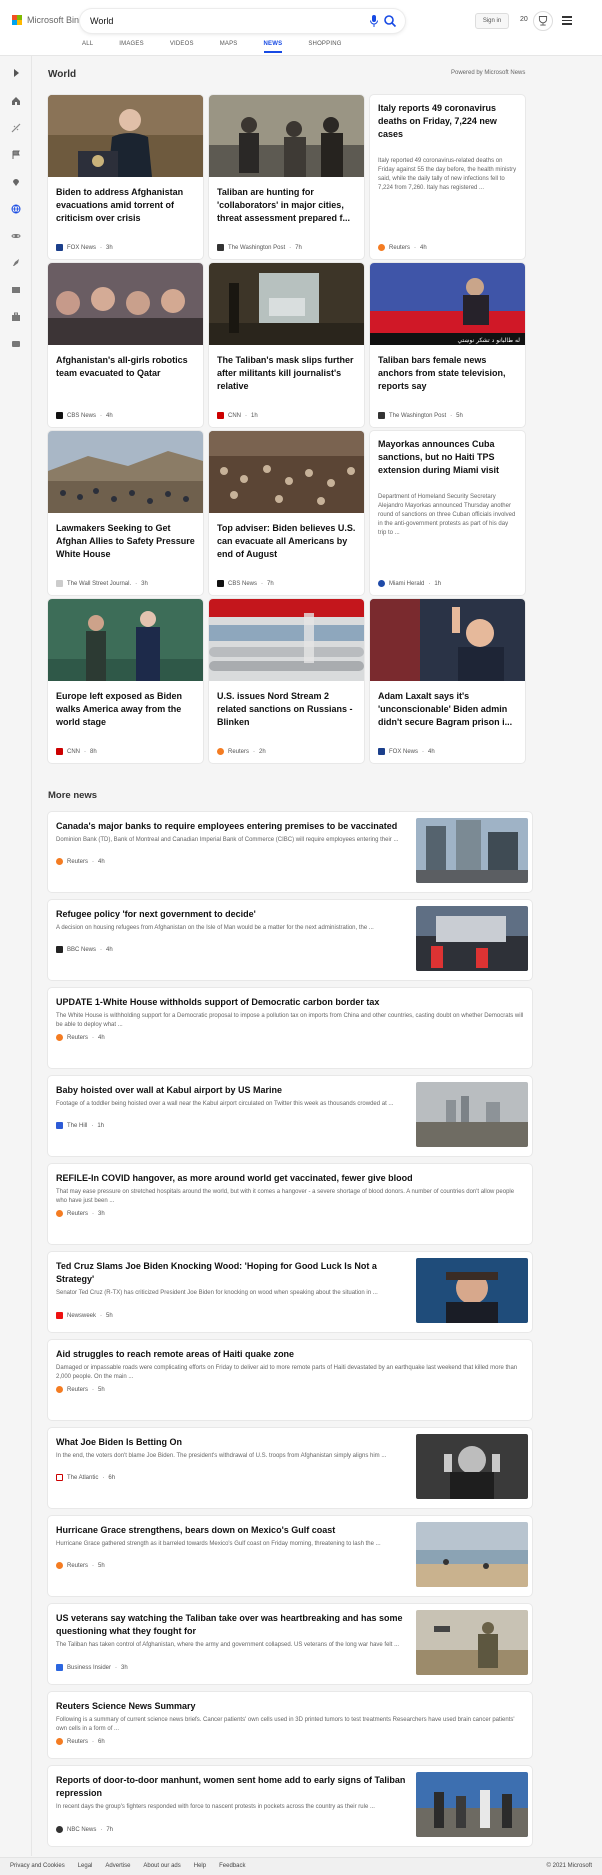 The image size is (602, 1875). Describe the element at coordinates (229, 47) in the screenshot. I see `tab-maps: MAPS` at that location.